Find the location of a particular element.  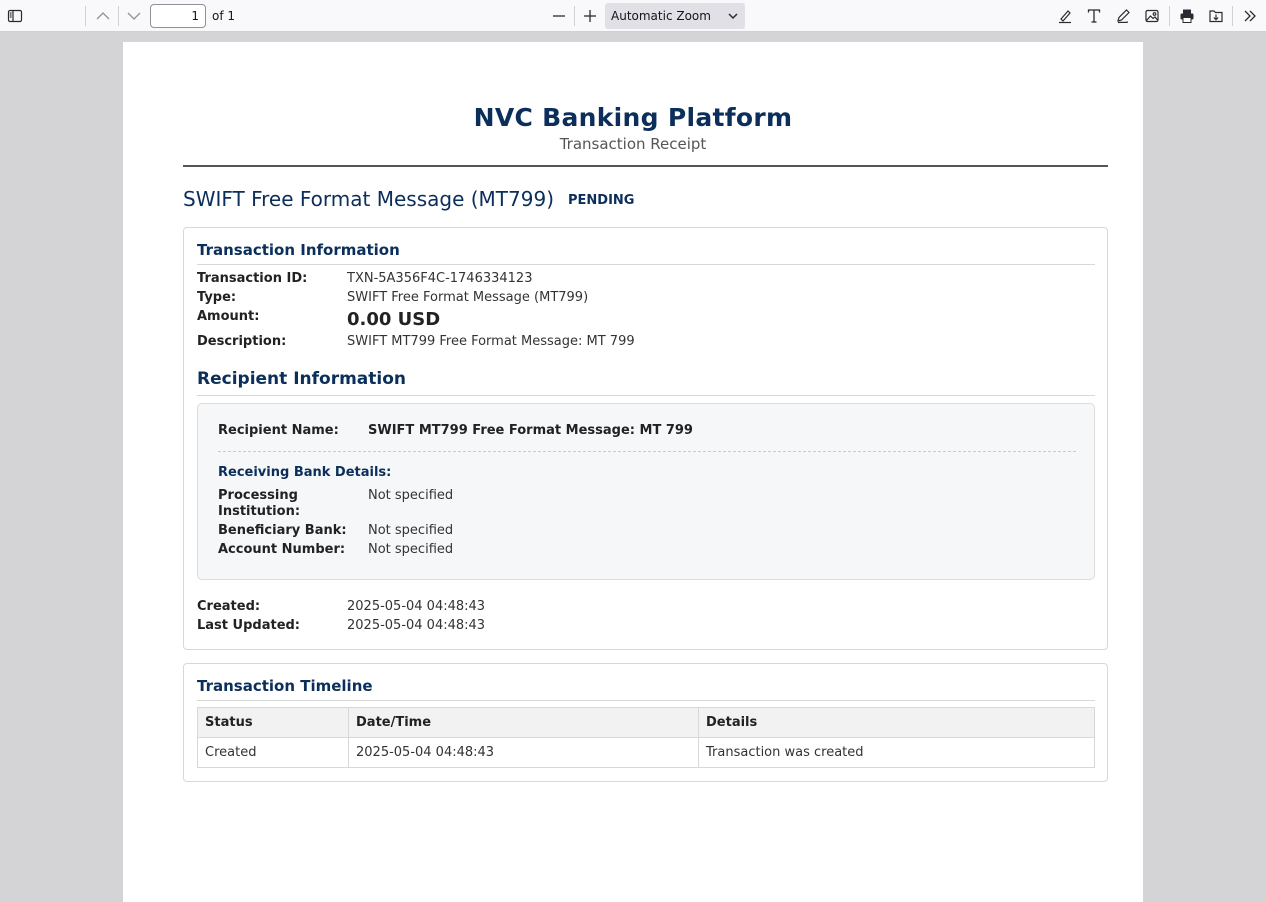

timeline-datetime-cell: 2025-05-04 04:48:43 is located at coordinates (523, 752).